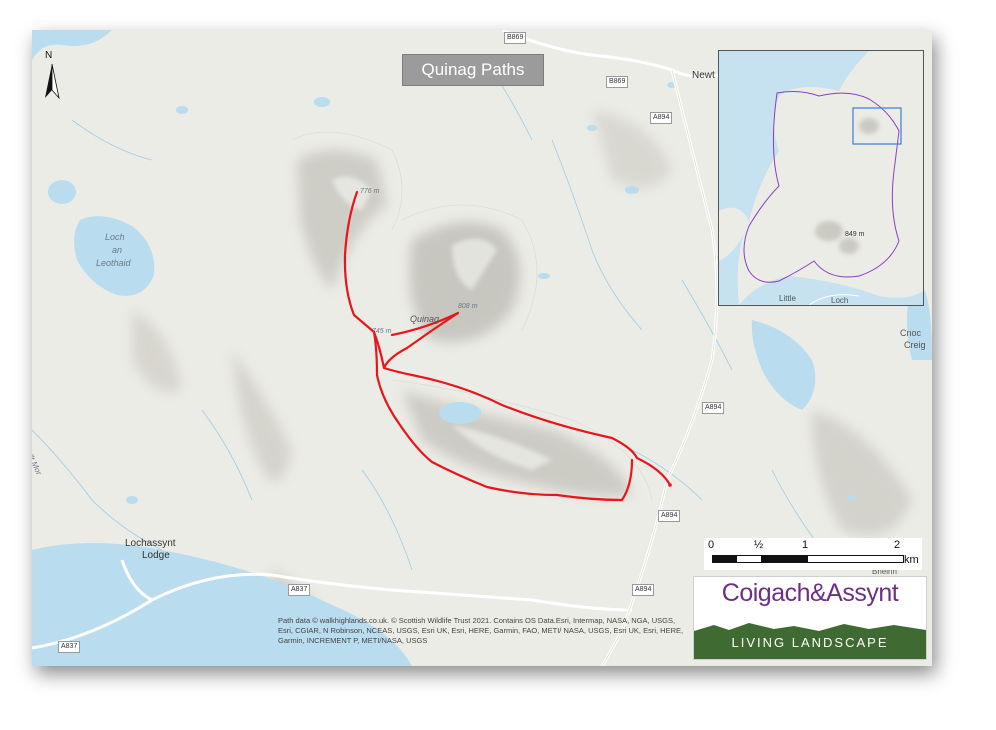  What do you see at coordinates (150, 543) in the screenshot?
I see `label-lochassynt: Lochassynt` at bounding box center [150, 543].